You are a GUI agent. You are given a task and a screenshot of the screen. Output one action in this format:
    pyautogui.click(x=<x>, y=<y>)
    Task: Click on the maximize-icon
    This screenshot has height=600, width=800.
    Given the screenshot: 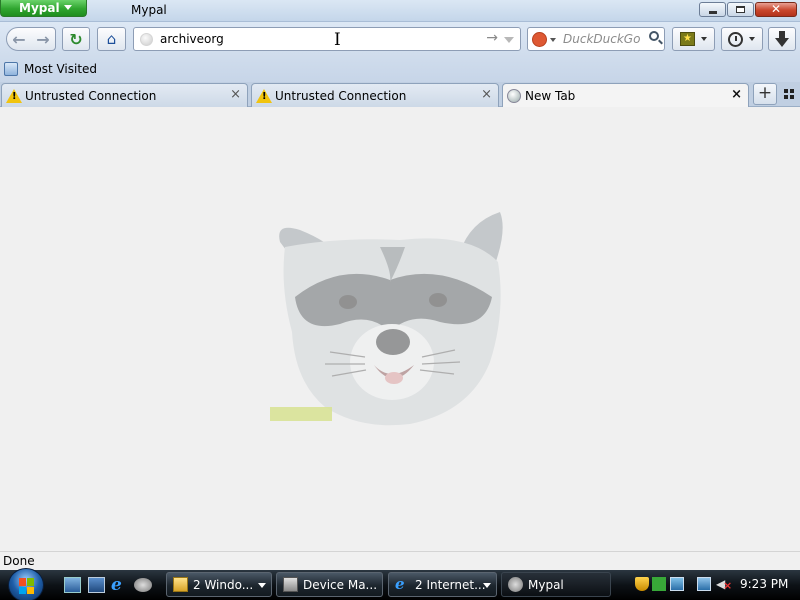 What is the action you would take?
    pyautogui.click(x=740, y=9)
    